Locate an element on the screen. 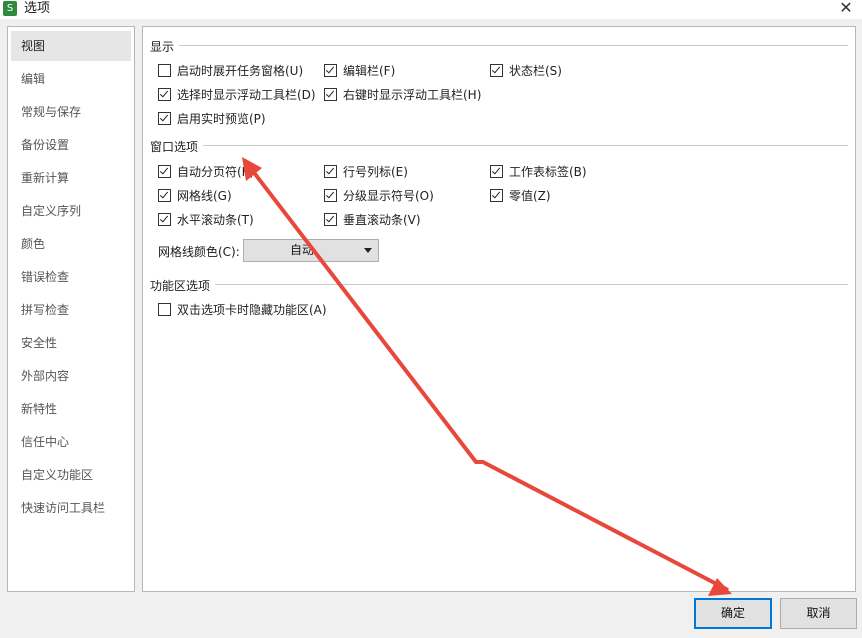  close-icon: ✕ is located at coordinates (846, 9).